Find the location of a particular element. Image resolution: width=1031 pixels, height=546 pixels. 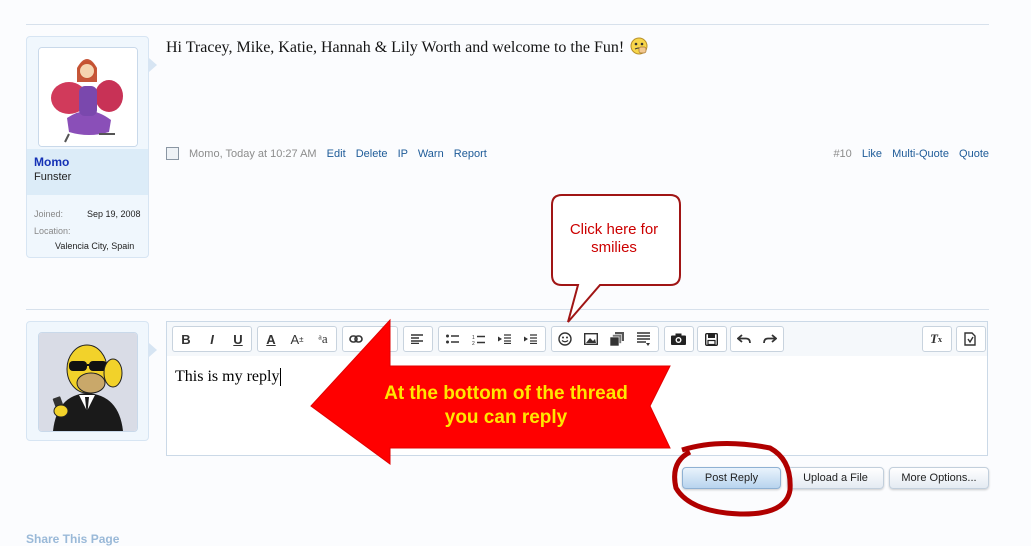

toolbar-group-clear: Tx is located at coordinates (937, 339).